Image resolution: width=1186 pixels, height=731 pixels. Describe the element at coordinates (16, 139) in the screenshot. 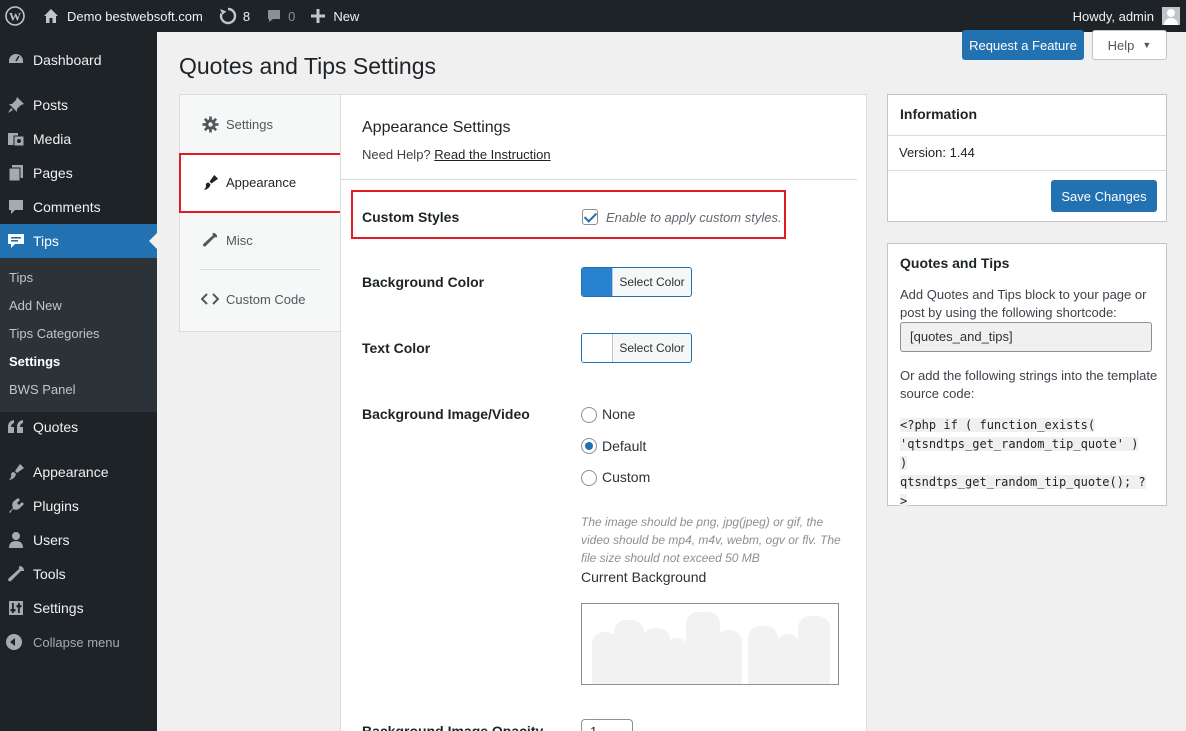

I see `media-icon` at that location.